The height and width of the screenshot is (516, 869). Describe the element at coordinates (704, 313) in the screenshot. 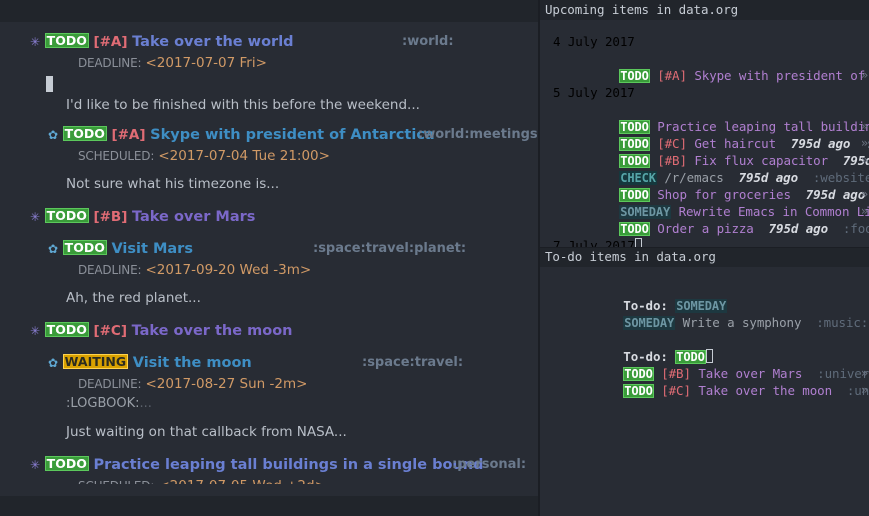

I see `agenda-item: SOMEDAY Write a symphony :music:` at that location.